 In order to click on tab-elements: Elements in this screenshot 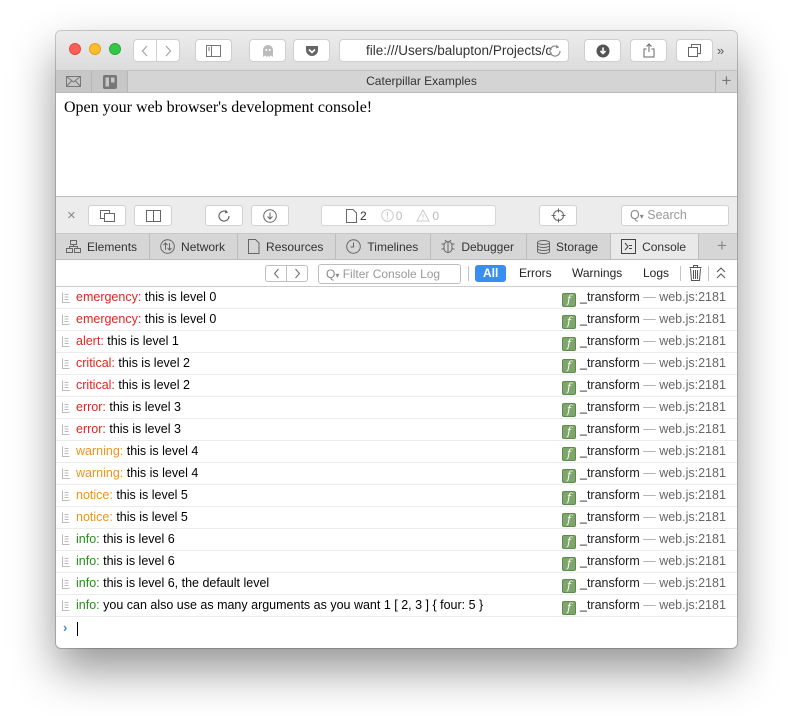, I will do `click(103, 246)`.